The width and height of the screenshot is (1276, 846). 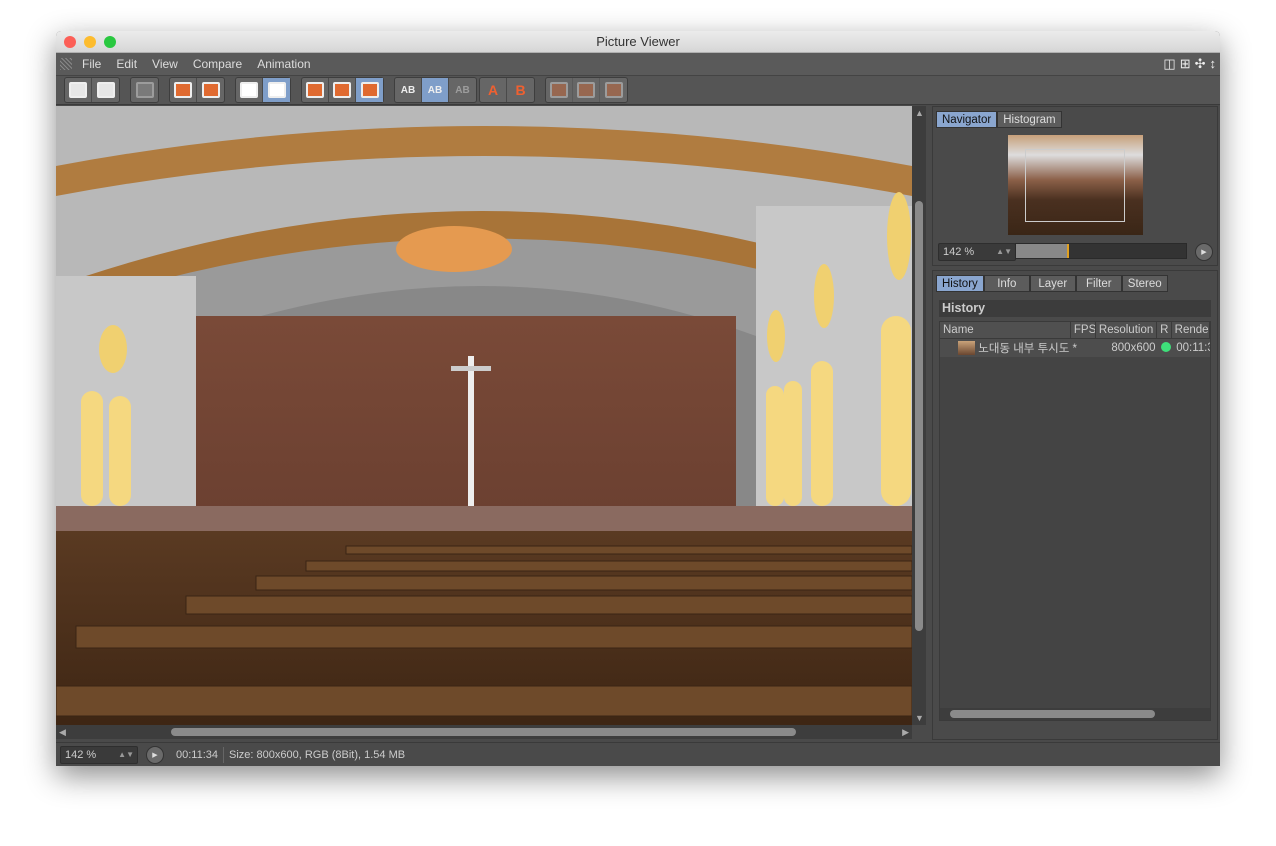 I want to click on set-b-icon: B, so click(x=520, y=90).